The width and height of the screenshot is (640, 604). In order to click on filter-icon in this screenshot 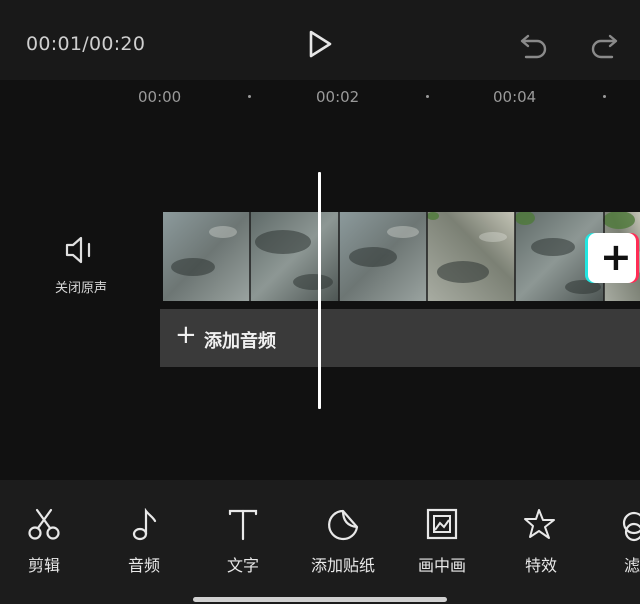, I will do `click(631, 526)`.